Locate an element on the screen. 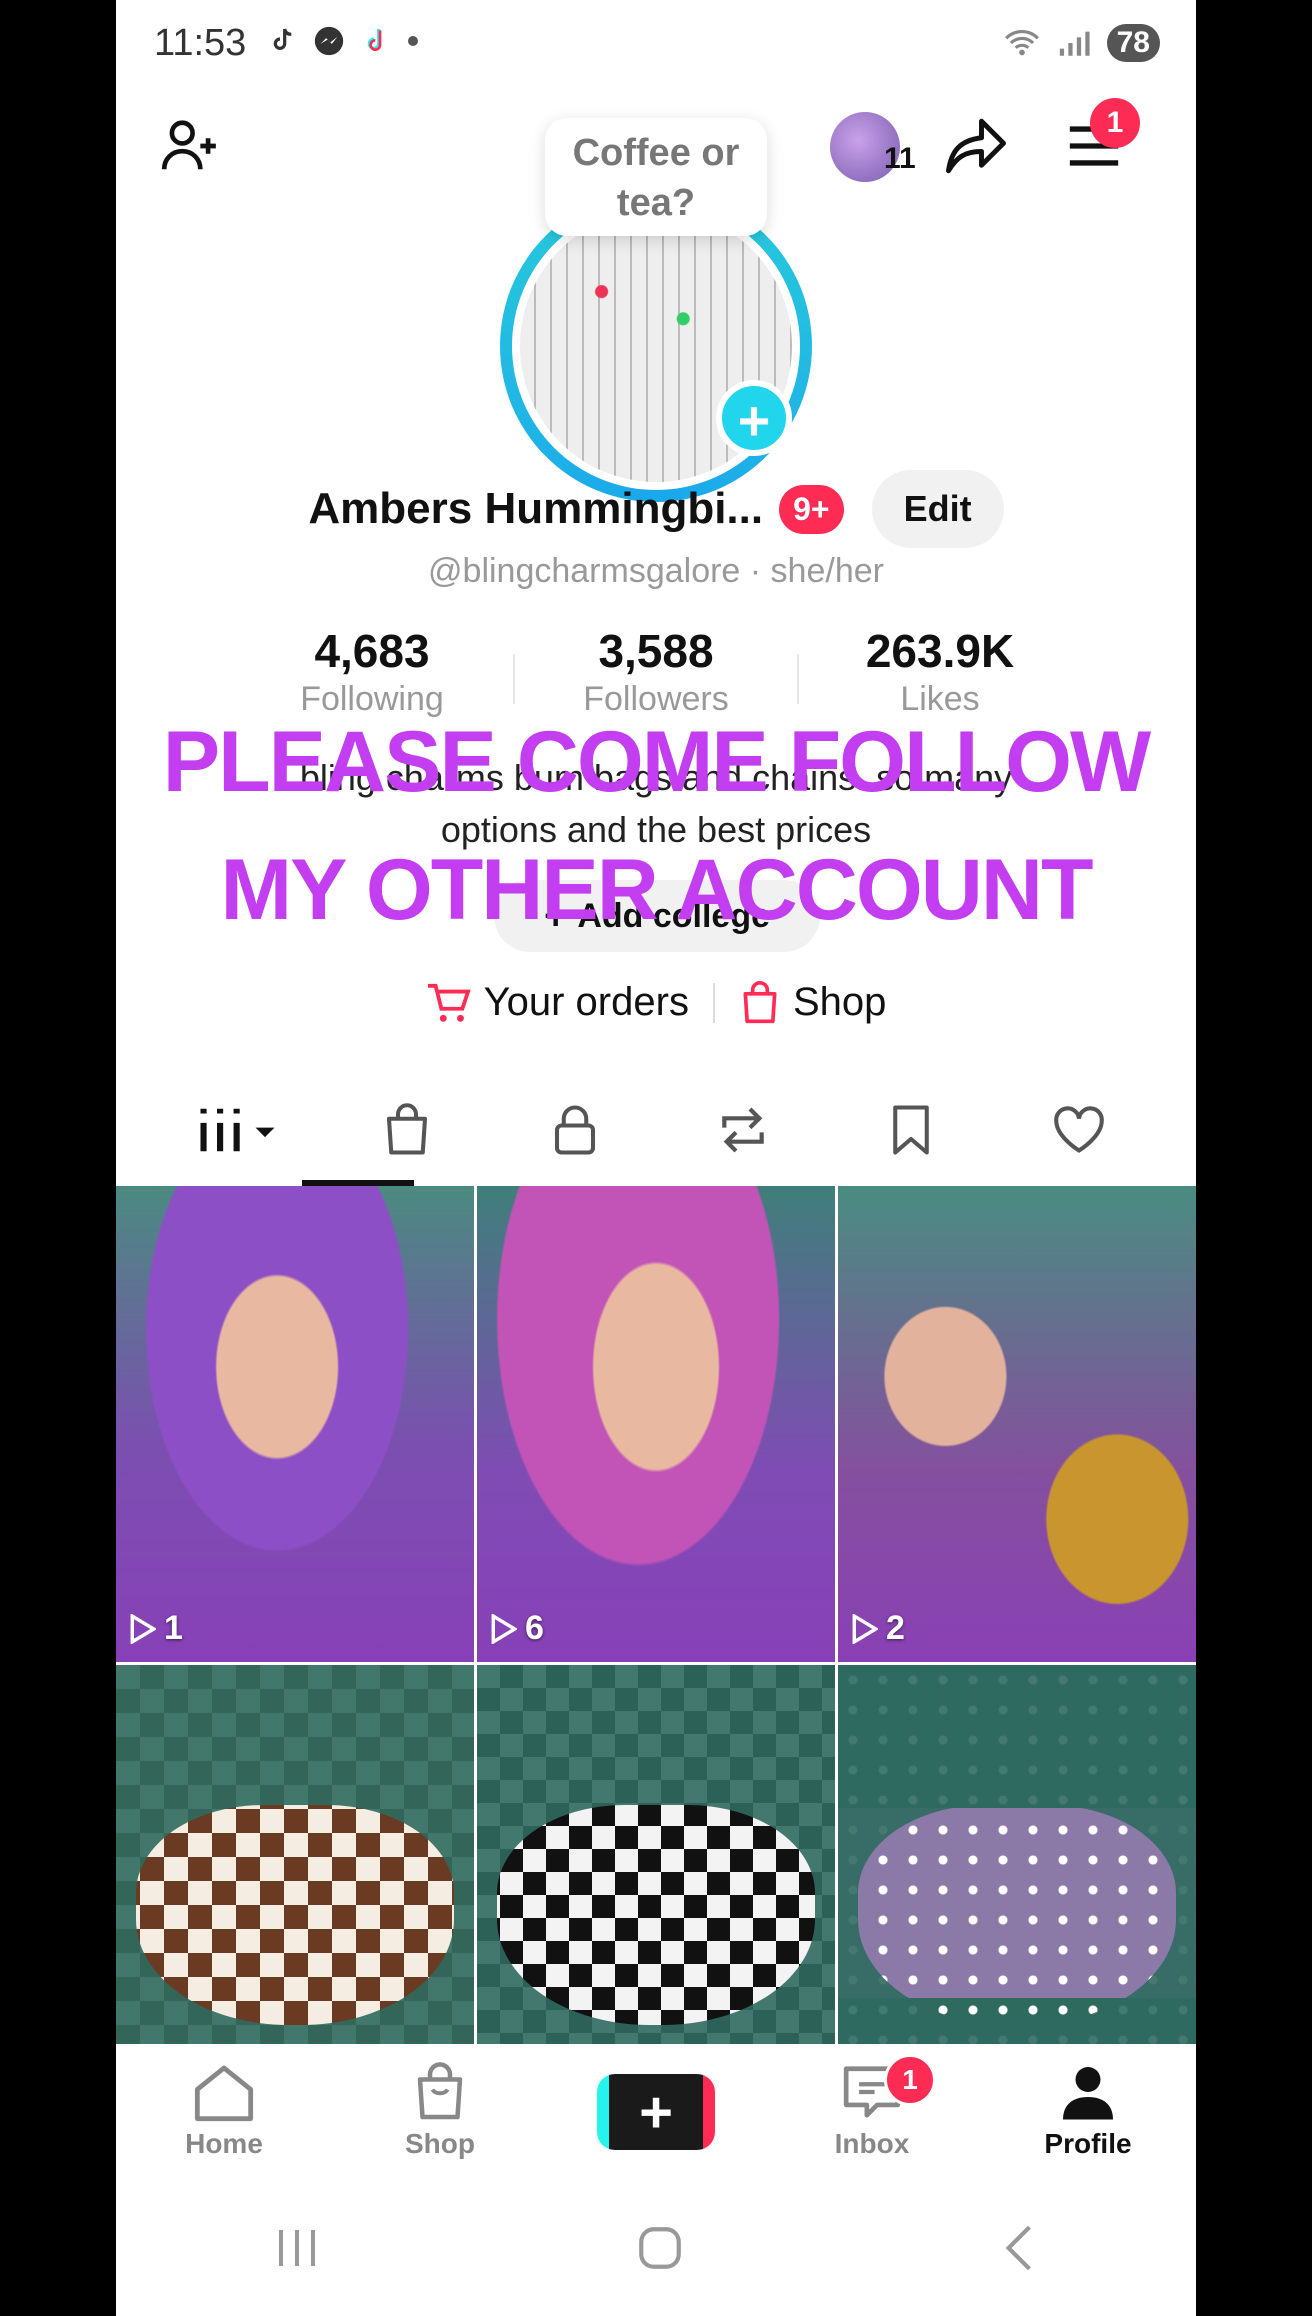 The width and height of the screenshot is (1312, 2316). content-tabs is located at coordinates (659, 1130).